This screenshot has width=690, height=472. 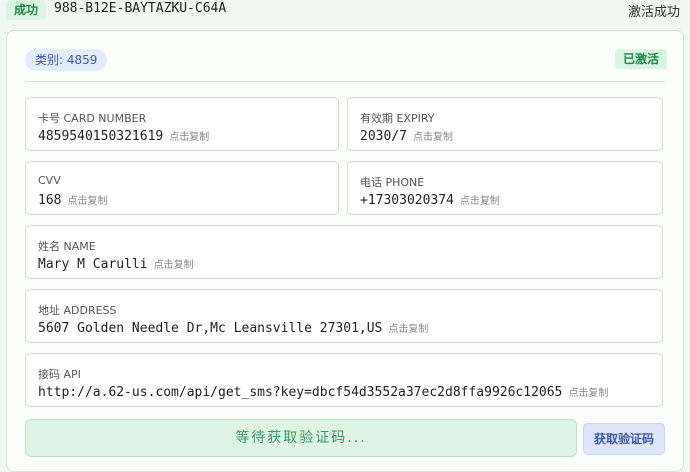 I want to click on cvv-value: 168 点击复制, so click(x=72, y=200).